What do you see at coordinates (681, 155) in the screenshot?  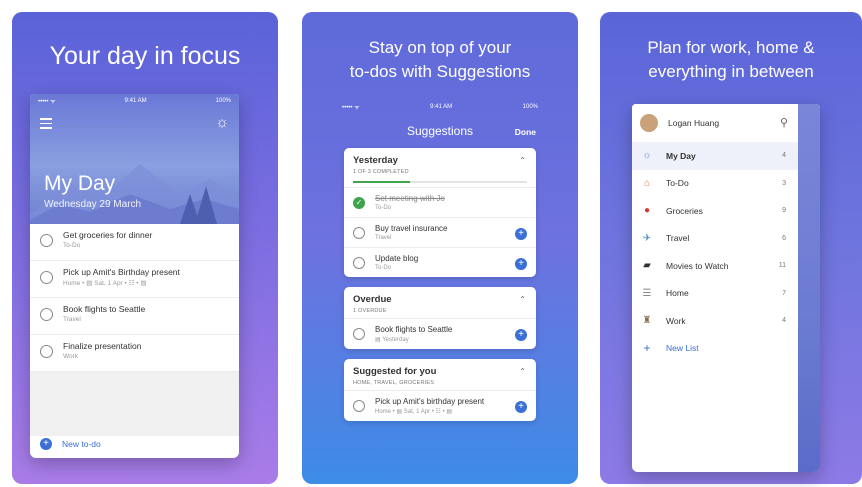 I see `list-label: My Day` at bounding box center [681, 155].